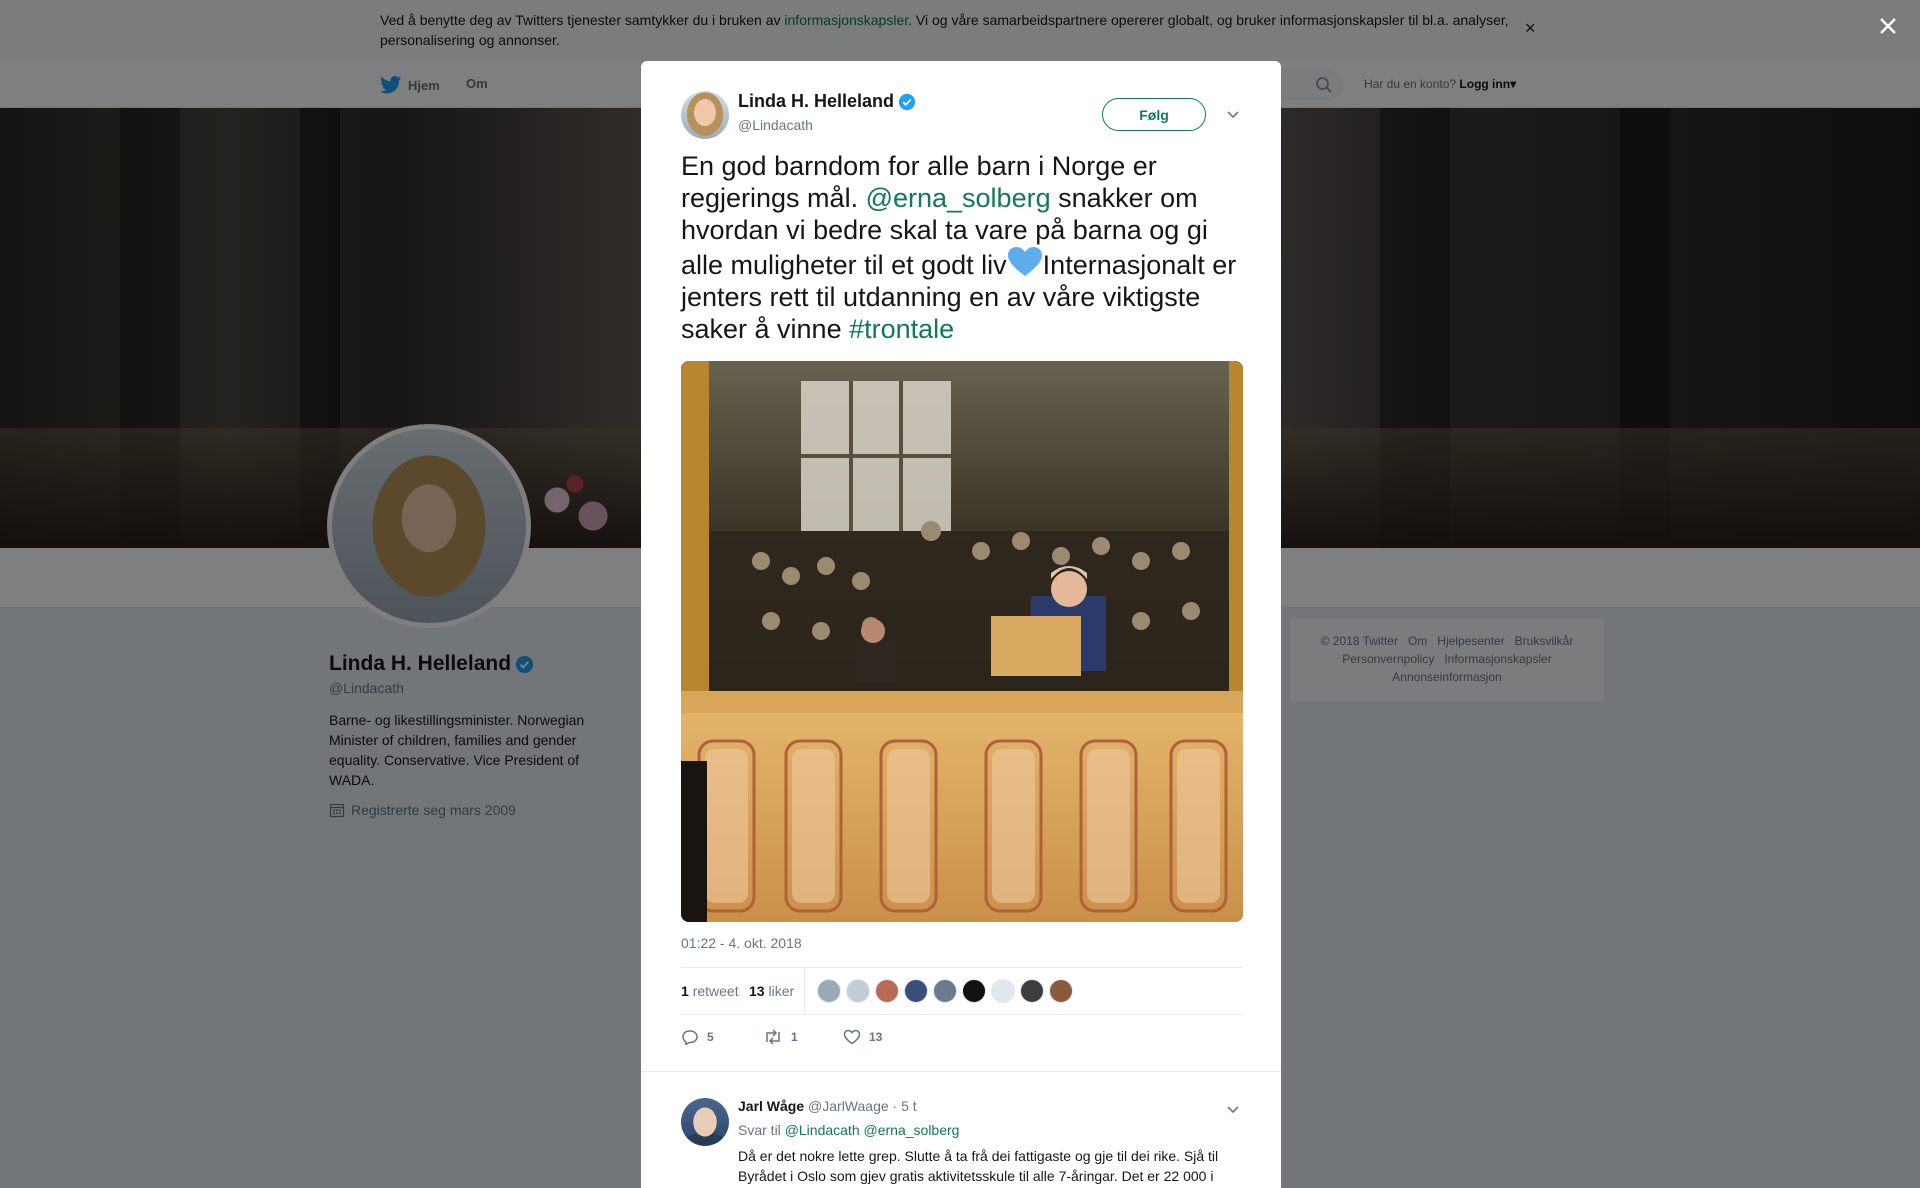 The image size is (1920, 1188). I want to click on reply-button: 5, so click(697, 1037).